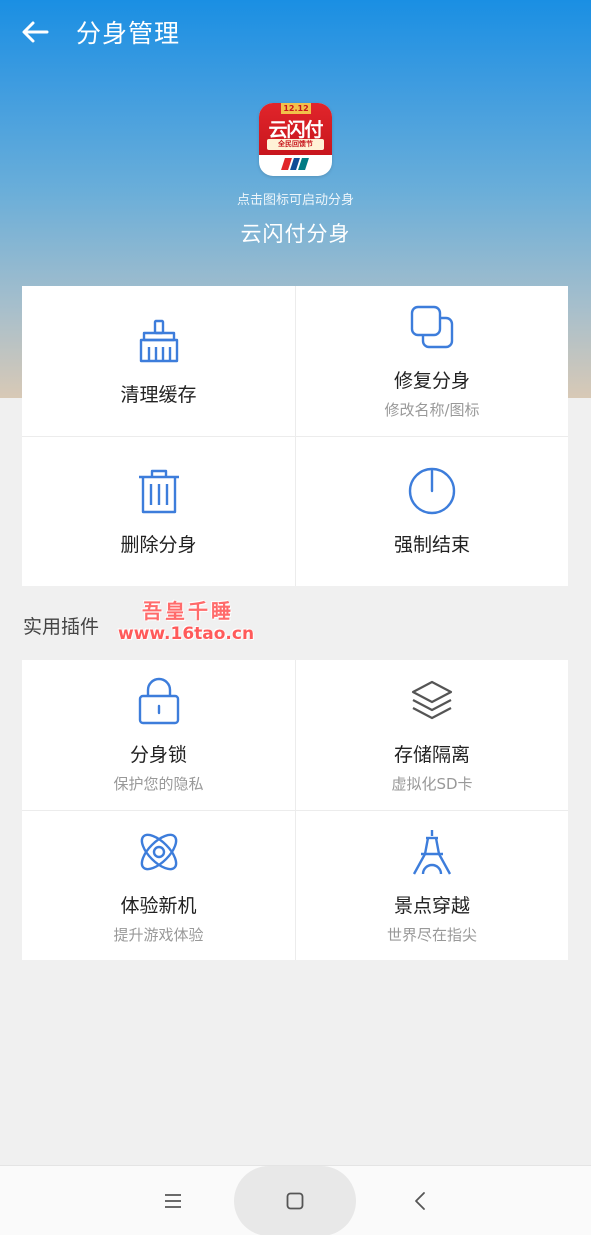  What do you see at coordinates (431, 381) in the screenshot?
I see `repair-clone-label: 修复分身` at bounding box center [431, 381].